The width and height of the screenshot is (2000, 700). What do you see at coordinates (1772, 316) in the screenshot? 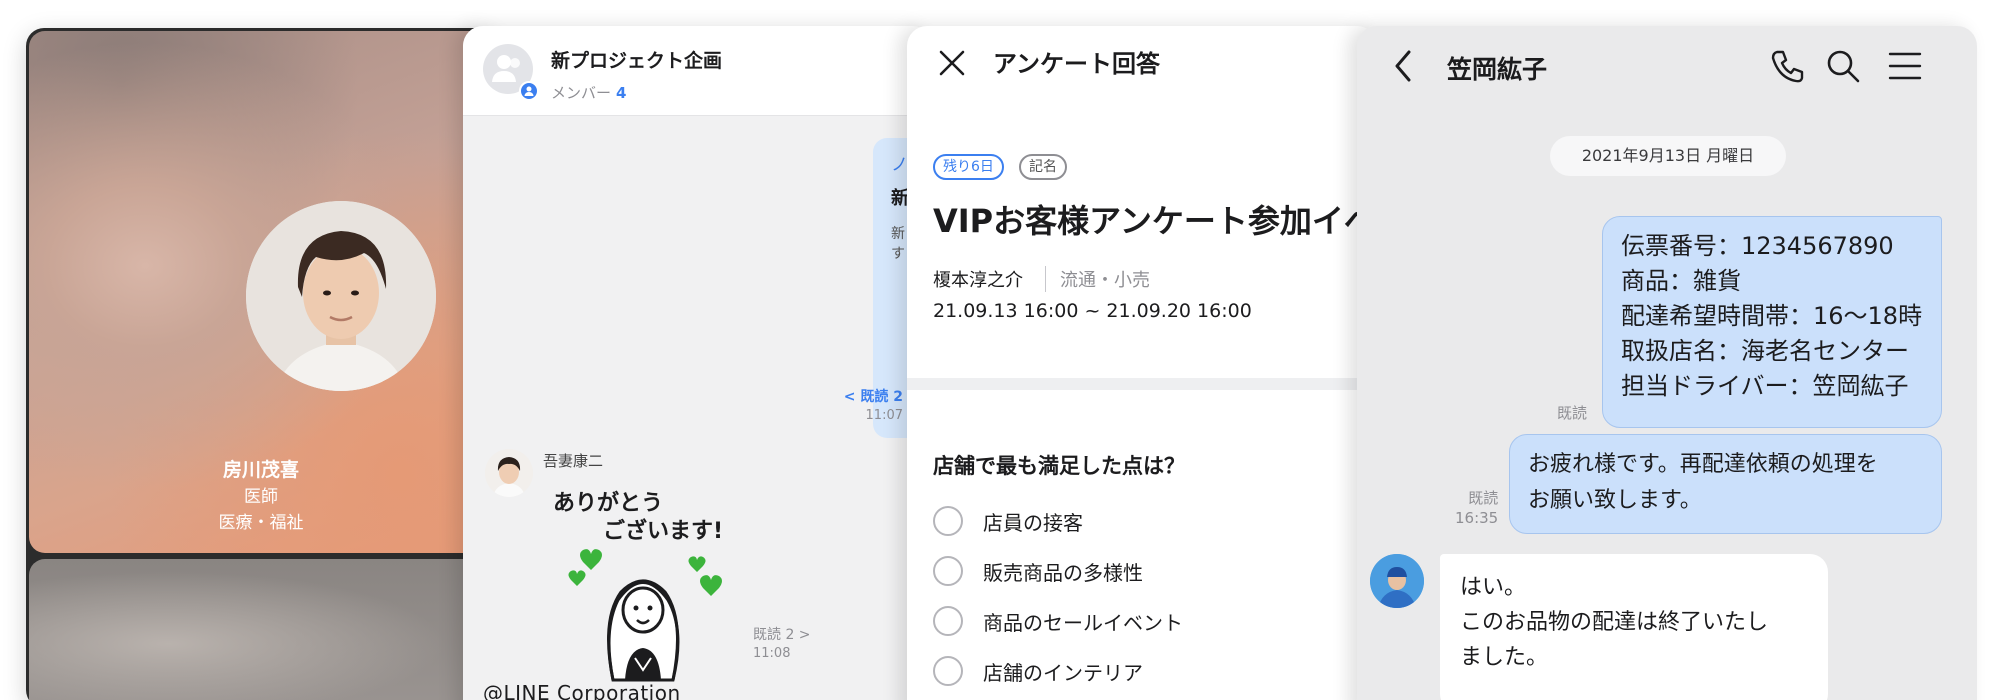
I see `message-line: 配達希望時間帯：16〜18時` at bounding box center [1772, 316].